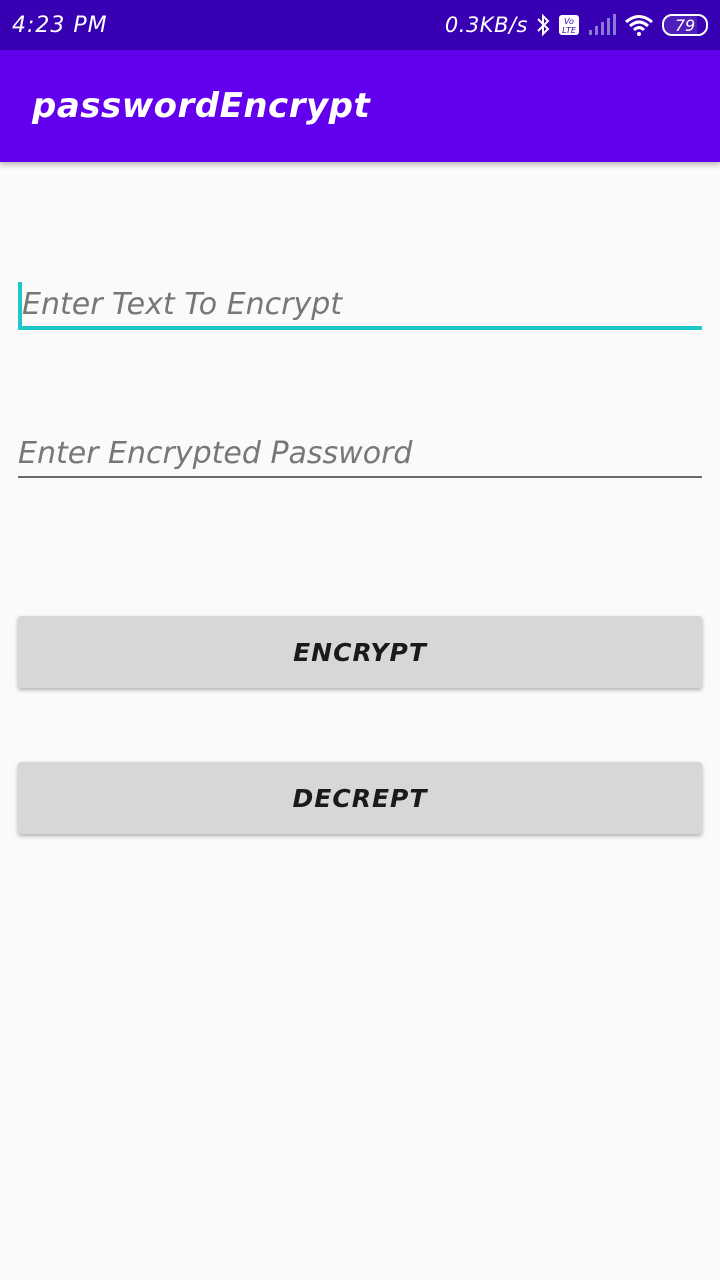 The image size is (720, 1280). Describe the element at coordinates (569, 30) in the screenshot. I see `svg-text: LTE` at that location.